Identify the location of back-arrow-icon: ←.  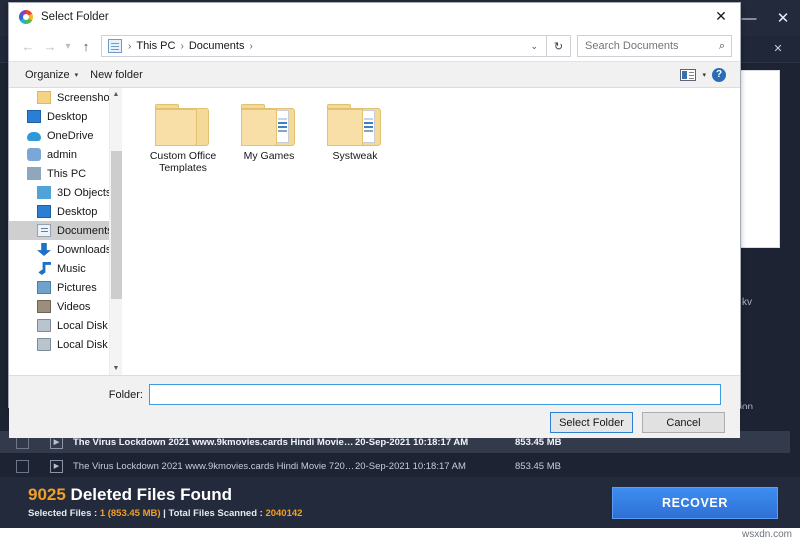
(28, 46).